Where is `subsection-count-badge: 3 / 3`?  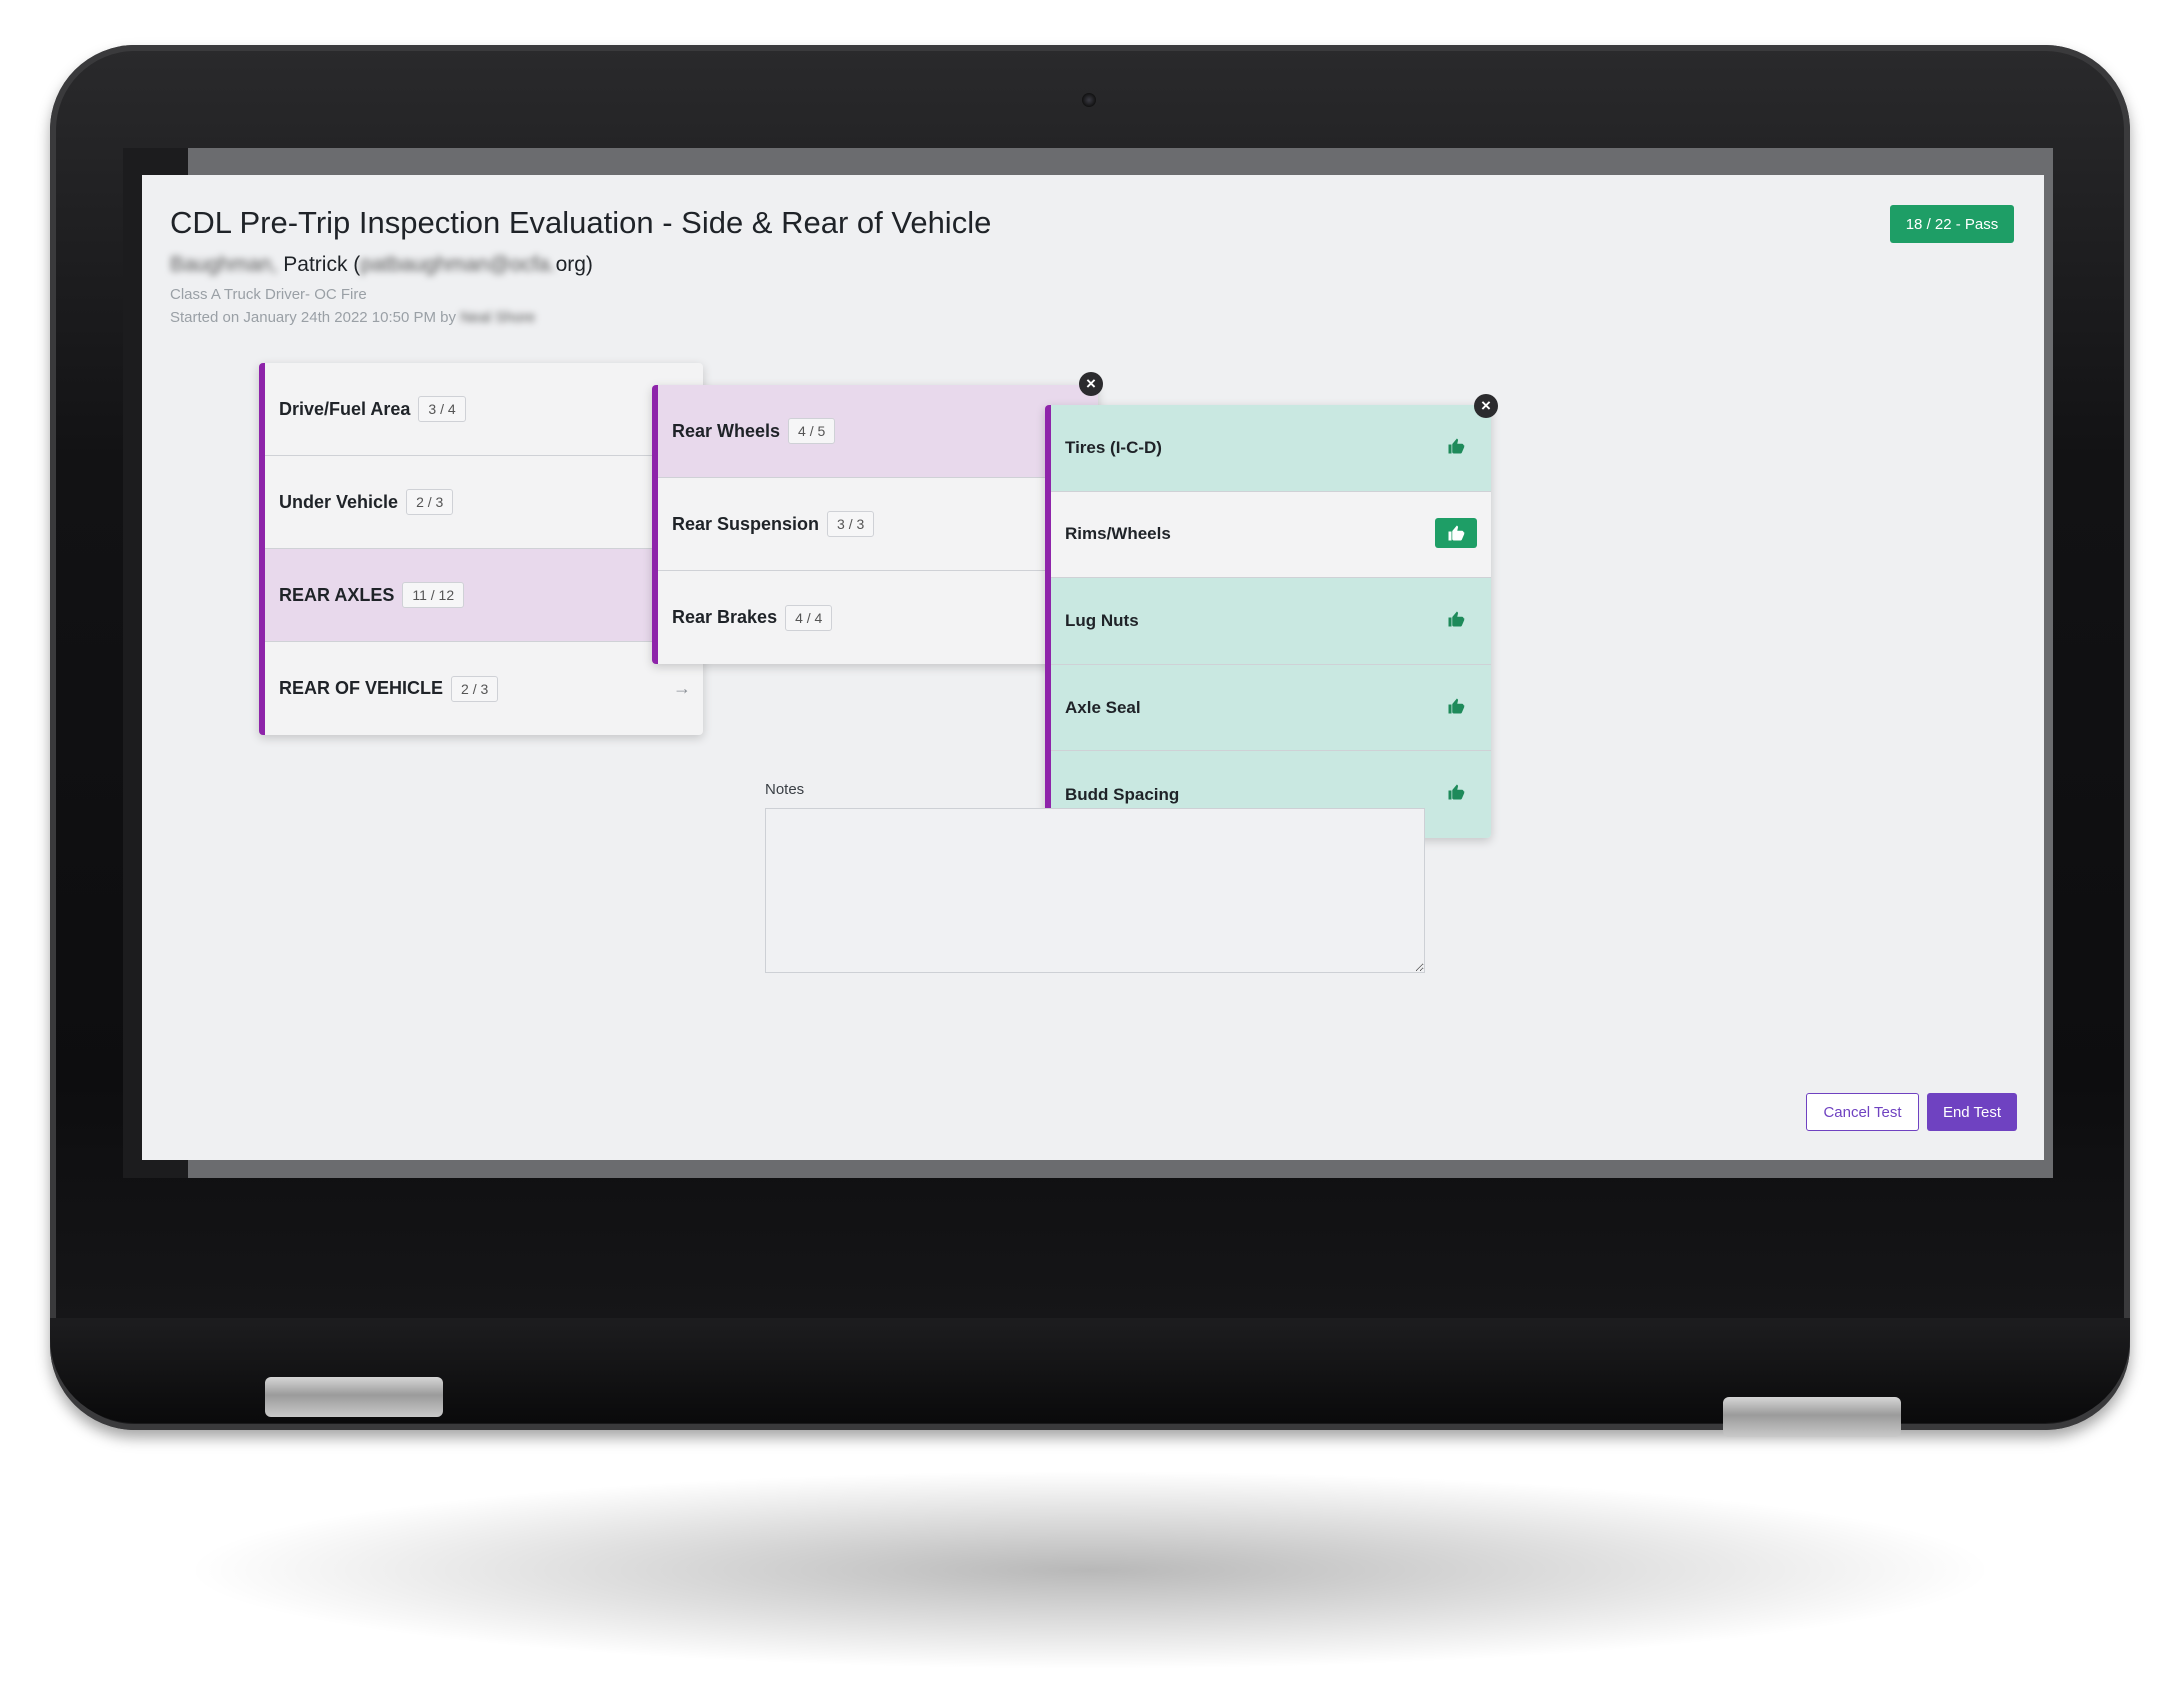
subsection-count-badge: 3 / 3 is located at coordinates (851, 524).